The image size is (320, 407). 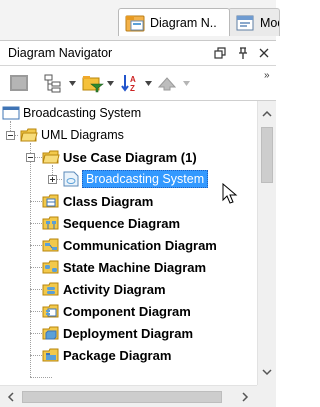 I want to click on scrollbar-corner, so click(x=266, y=396).